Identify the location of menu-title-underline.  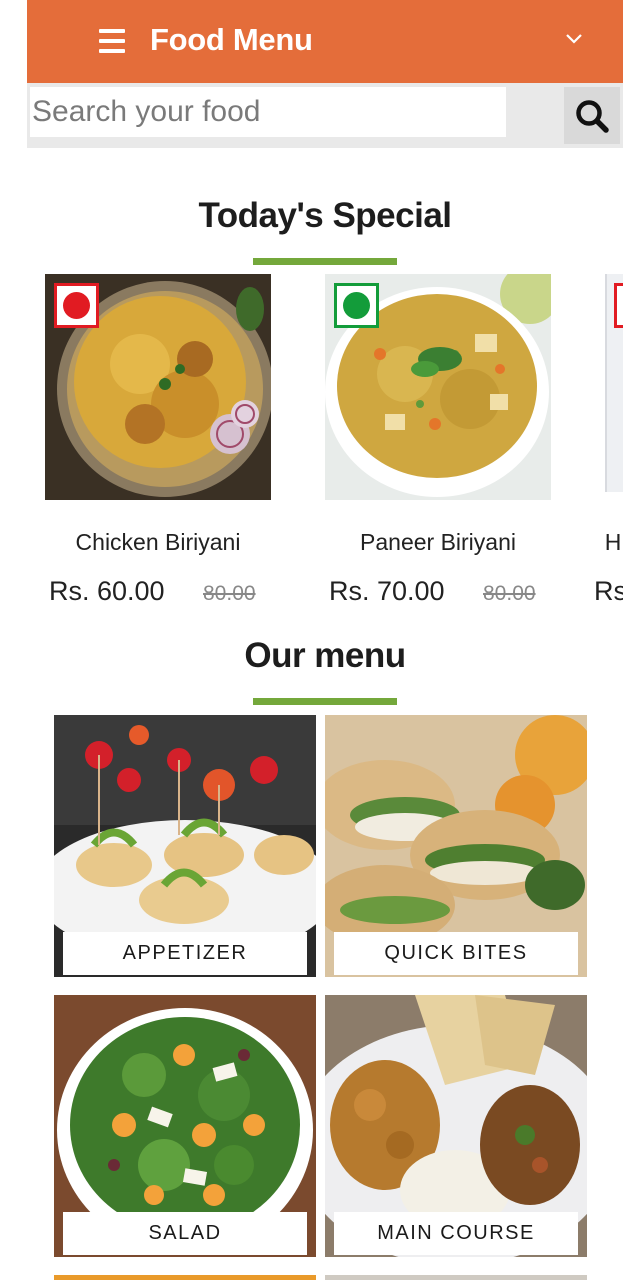
(325, 701).